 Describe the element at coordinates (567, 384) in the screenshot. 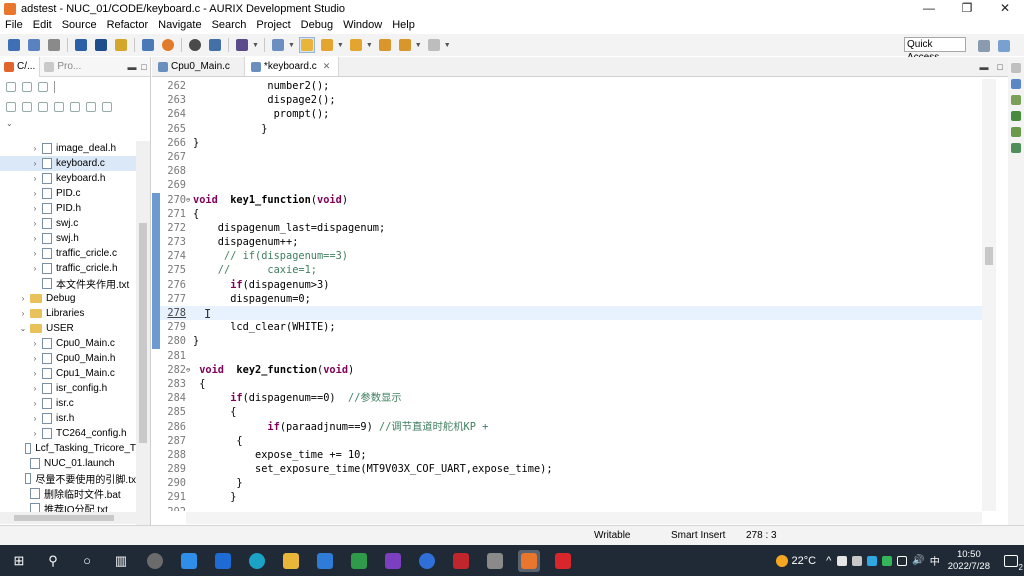

I see `code-line: 283 {` at that location.